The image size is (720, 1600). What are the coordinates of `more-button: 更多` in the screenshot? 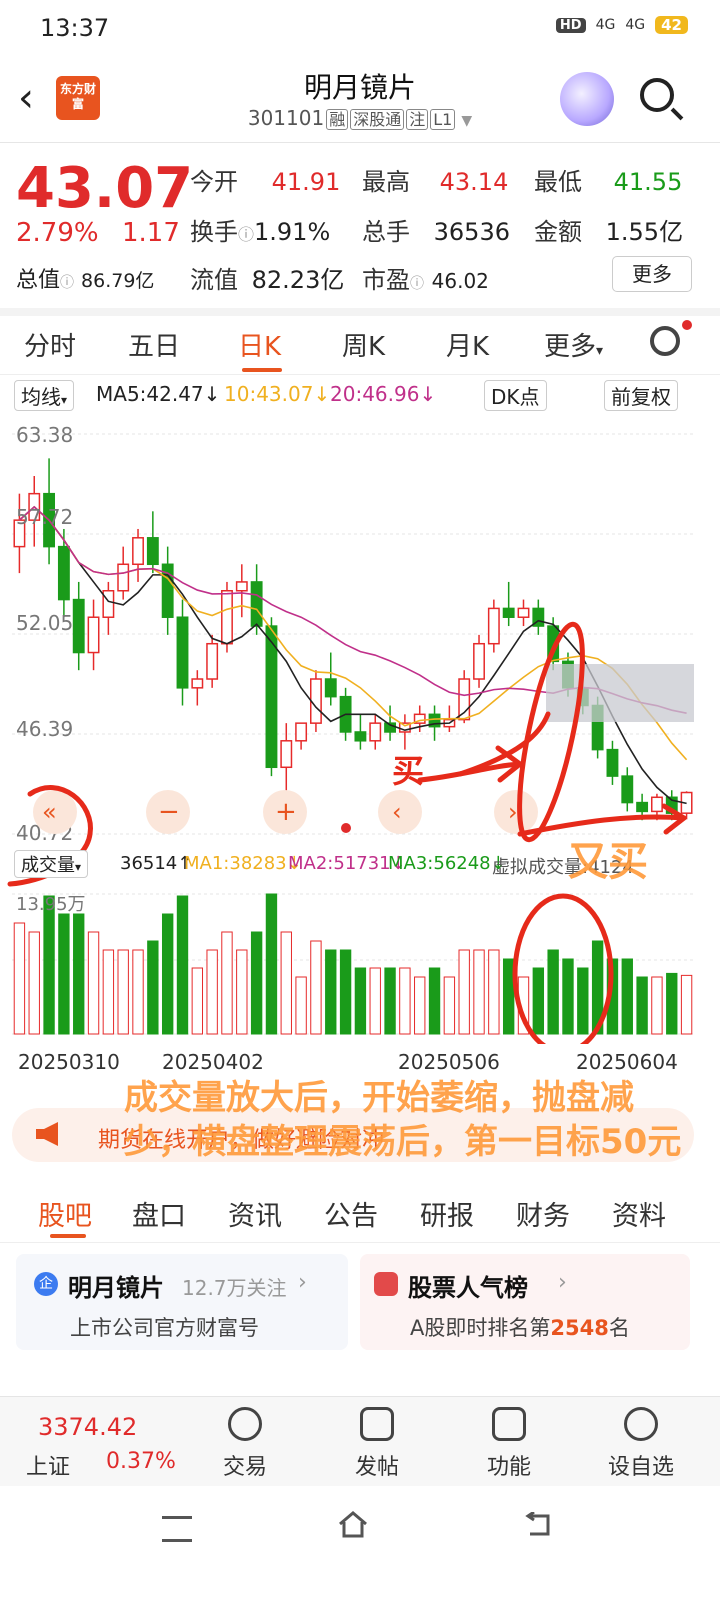 It's located at (652, 274).